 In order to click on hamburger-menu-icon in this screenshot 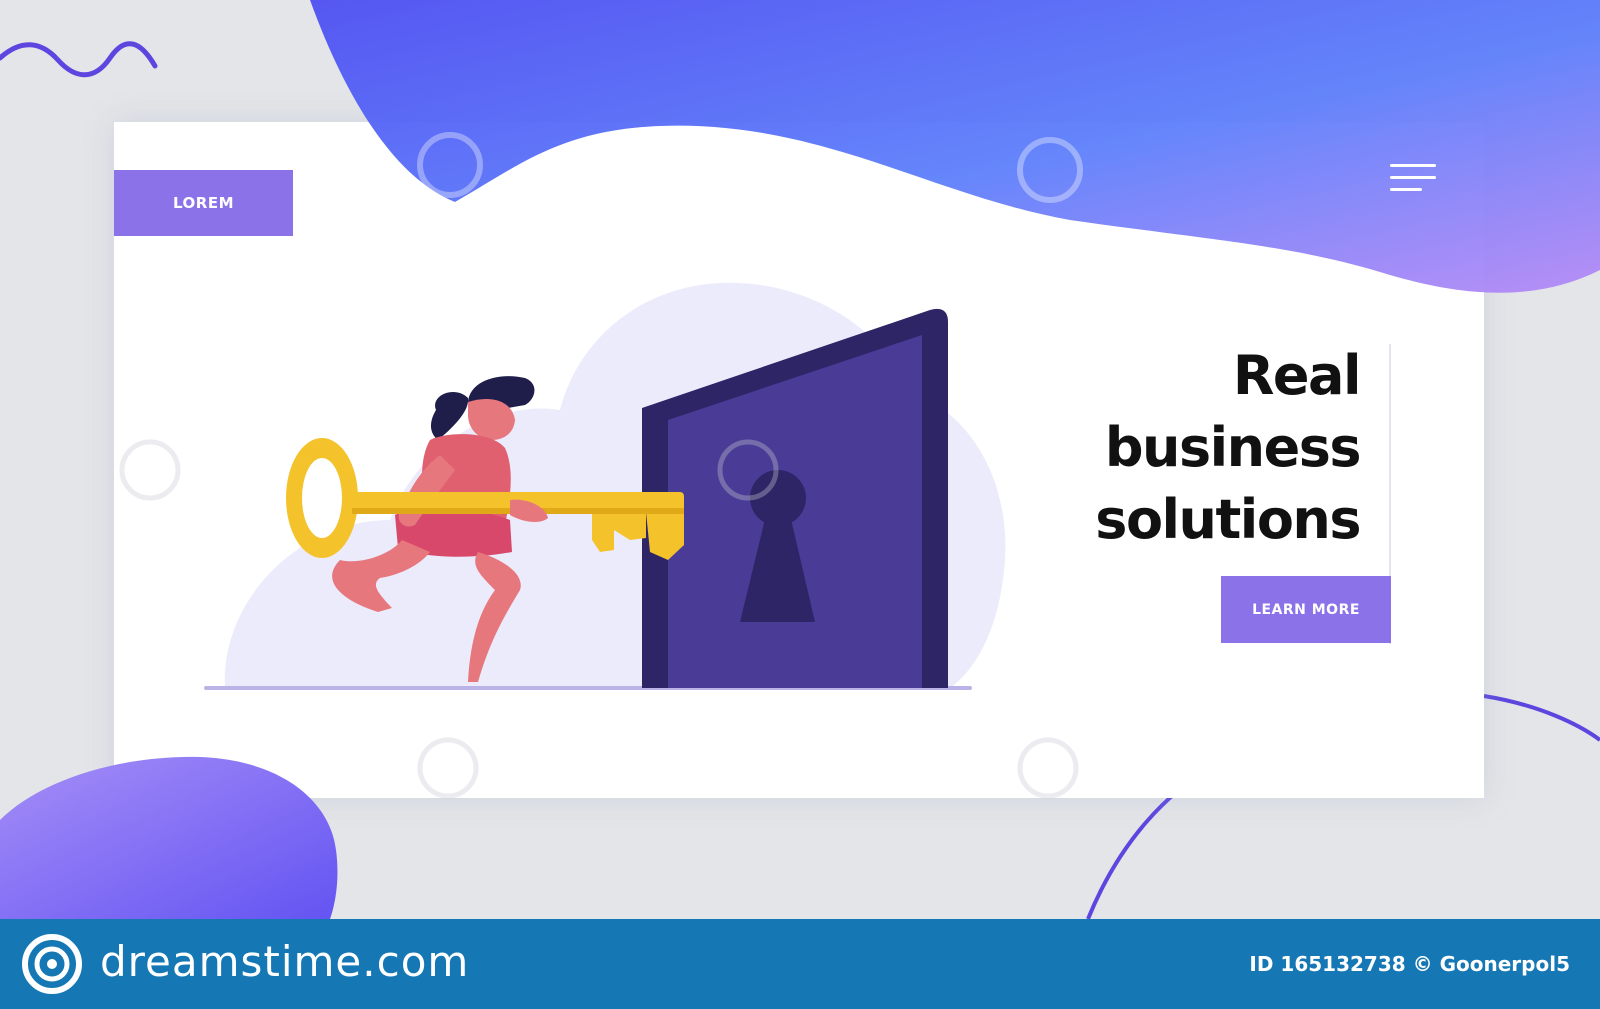, I will do `click(1412, 178)`.